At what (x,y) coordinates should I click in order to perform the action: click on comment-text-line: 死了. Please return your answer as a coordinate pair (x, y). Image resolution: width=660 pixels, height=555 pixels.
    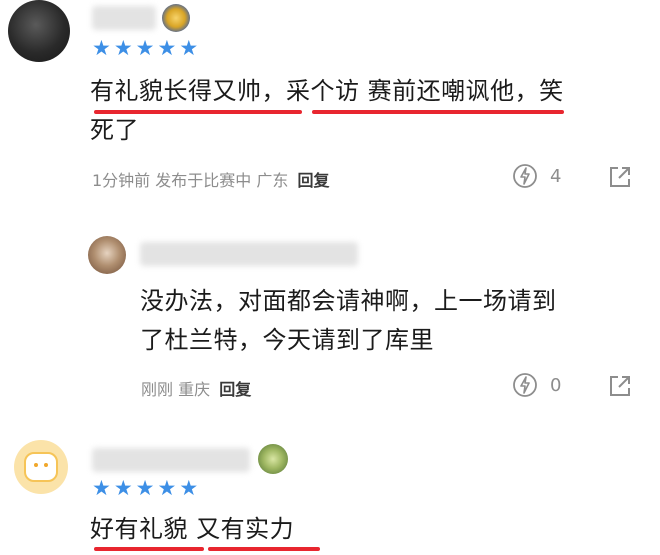
    Looking at the image, I should click on (114, 130).